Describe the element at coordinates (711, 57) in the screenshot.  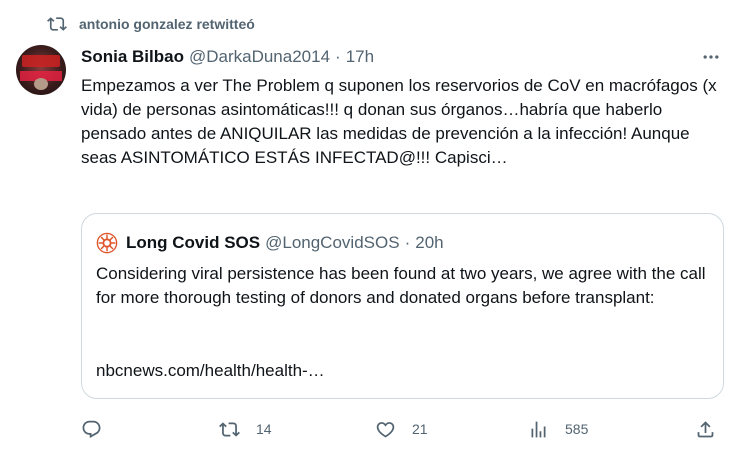
I see `more-options-icon` at that location.